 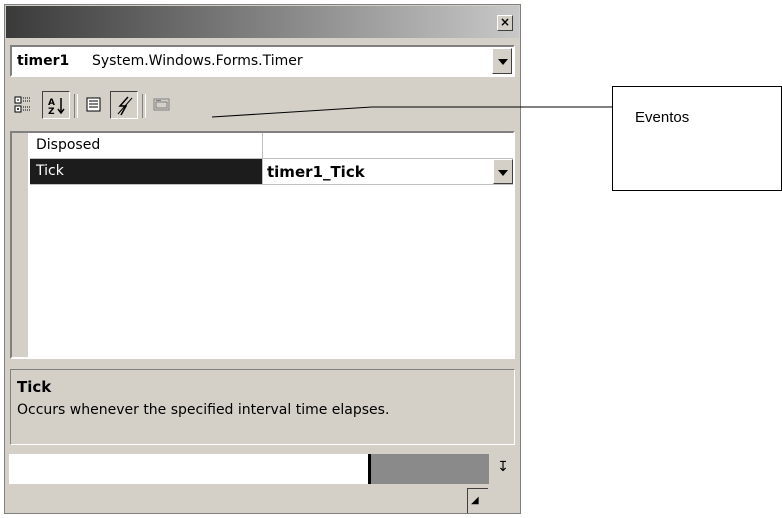 I want to click on object-type: System.Windows.Forms.Timer, so click(x=197, y=61).